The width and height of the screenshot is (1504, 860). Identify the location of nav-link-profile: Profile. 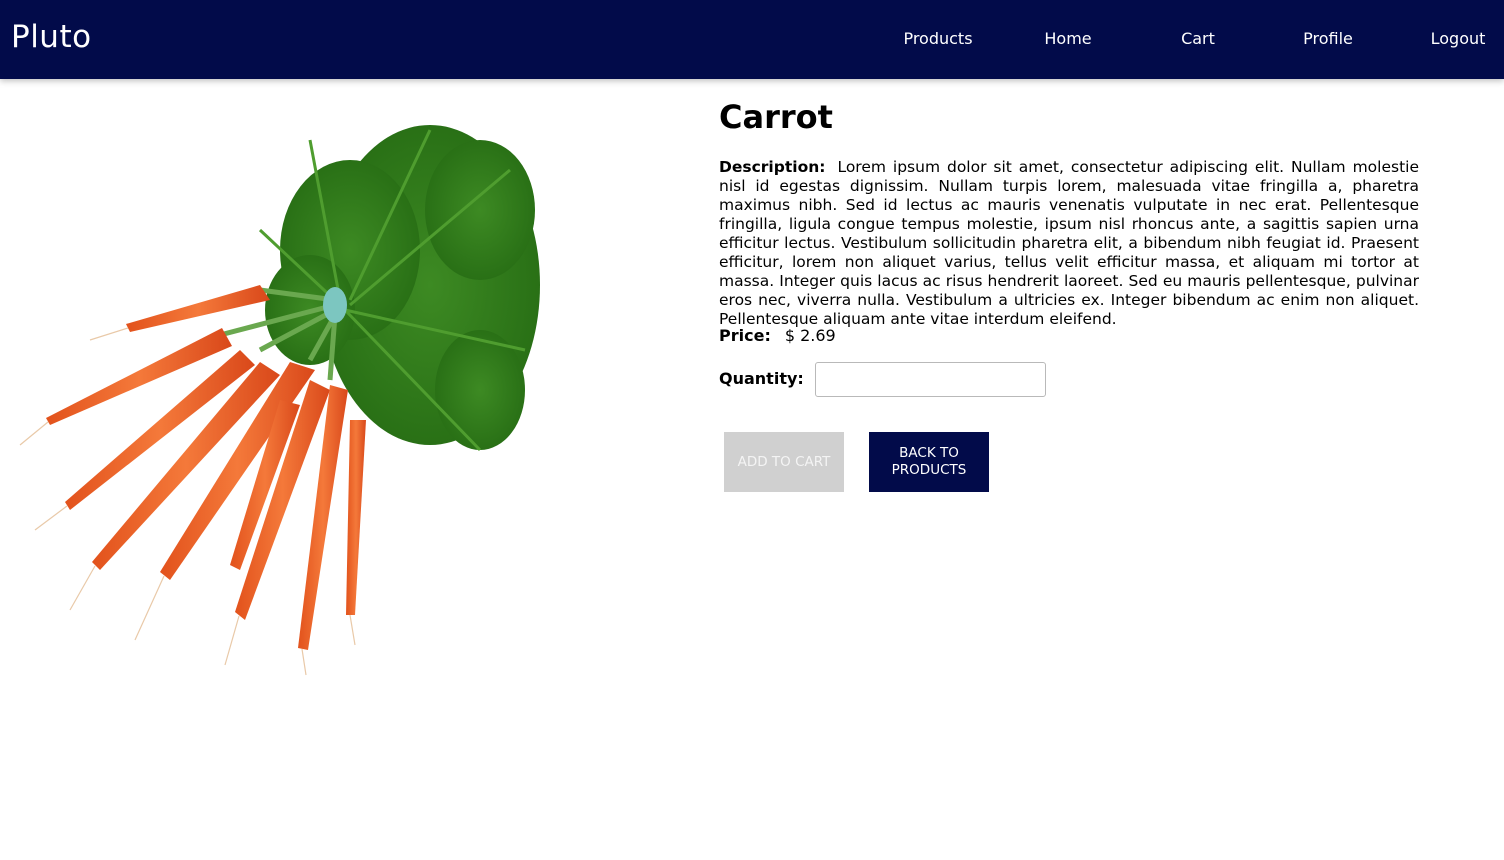
(1328, 38).